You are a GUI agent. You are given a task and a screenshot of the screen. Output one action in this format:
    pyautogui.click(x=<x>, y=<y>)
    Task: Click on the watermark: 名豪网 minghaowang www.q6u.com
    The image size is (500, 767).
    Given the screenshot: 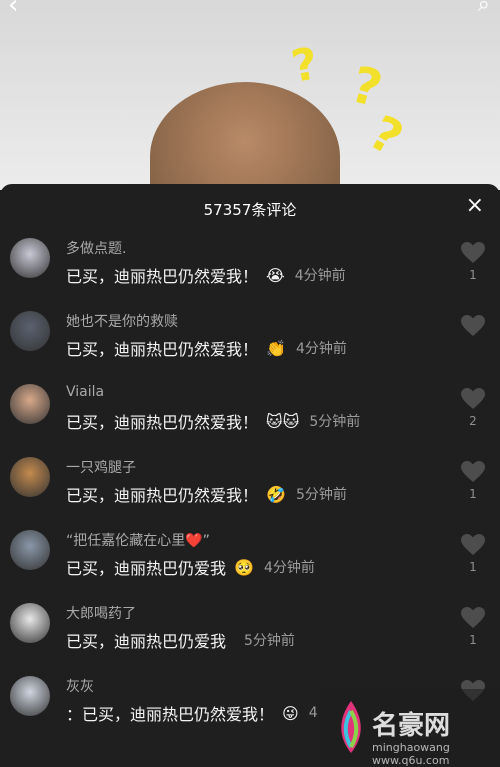 What is the action you would take?
    pyautogui.click(x=410, y=728)
    